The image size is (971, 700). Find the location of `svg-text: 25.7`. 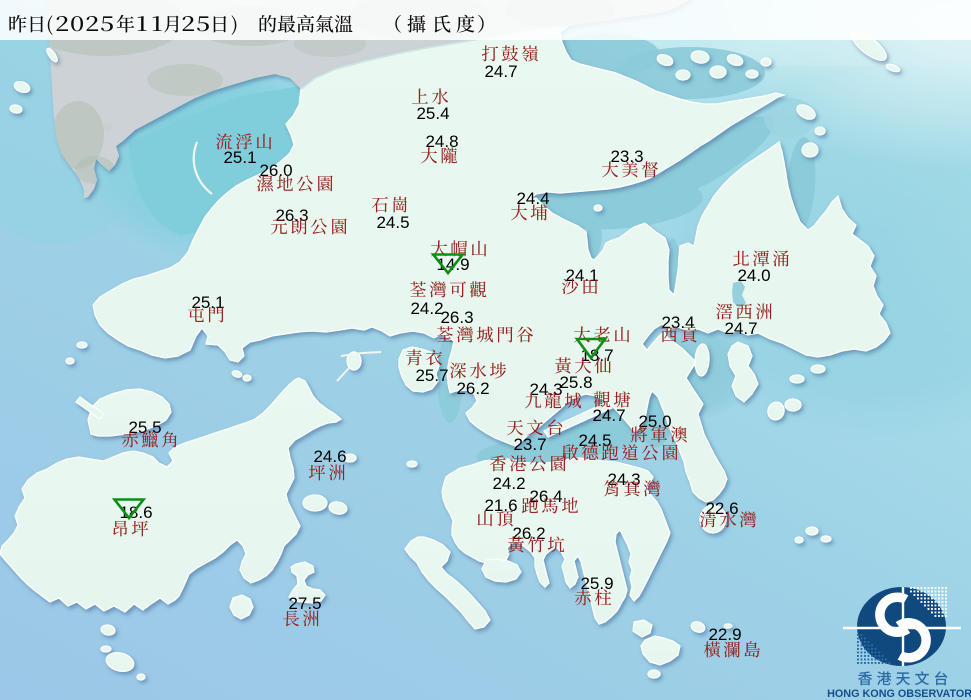

svg-text: 25.7 is located at coordinates (431, 375).